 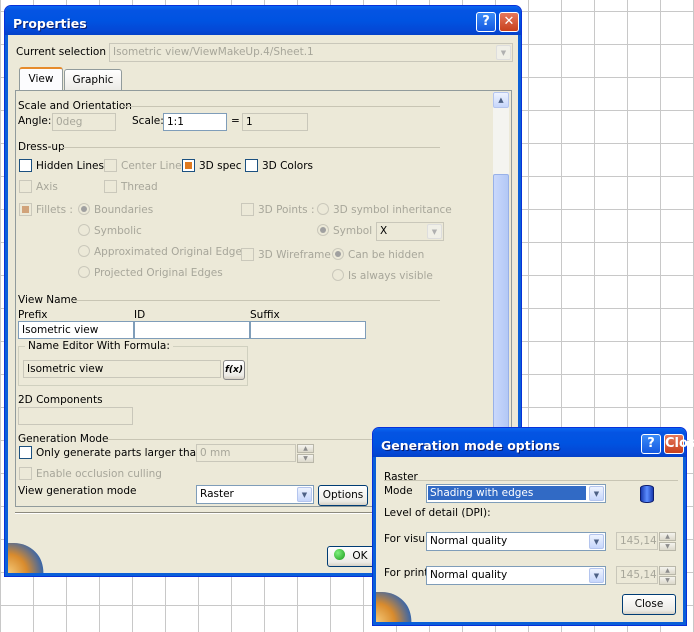 What do you see at coordinates (99, 474) in the screenshot?
I see `occlusion-label: Enable occlusion culling` at bounding box center [99, 474].